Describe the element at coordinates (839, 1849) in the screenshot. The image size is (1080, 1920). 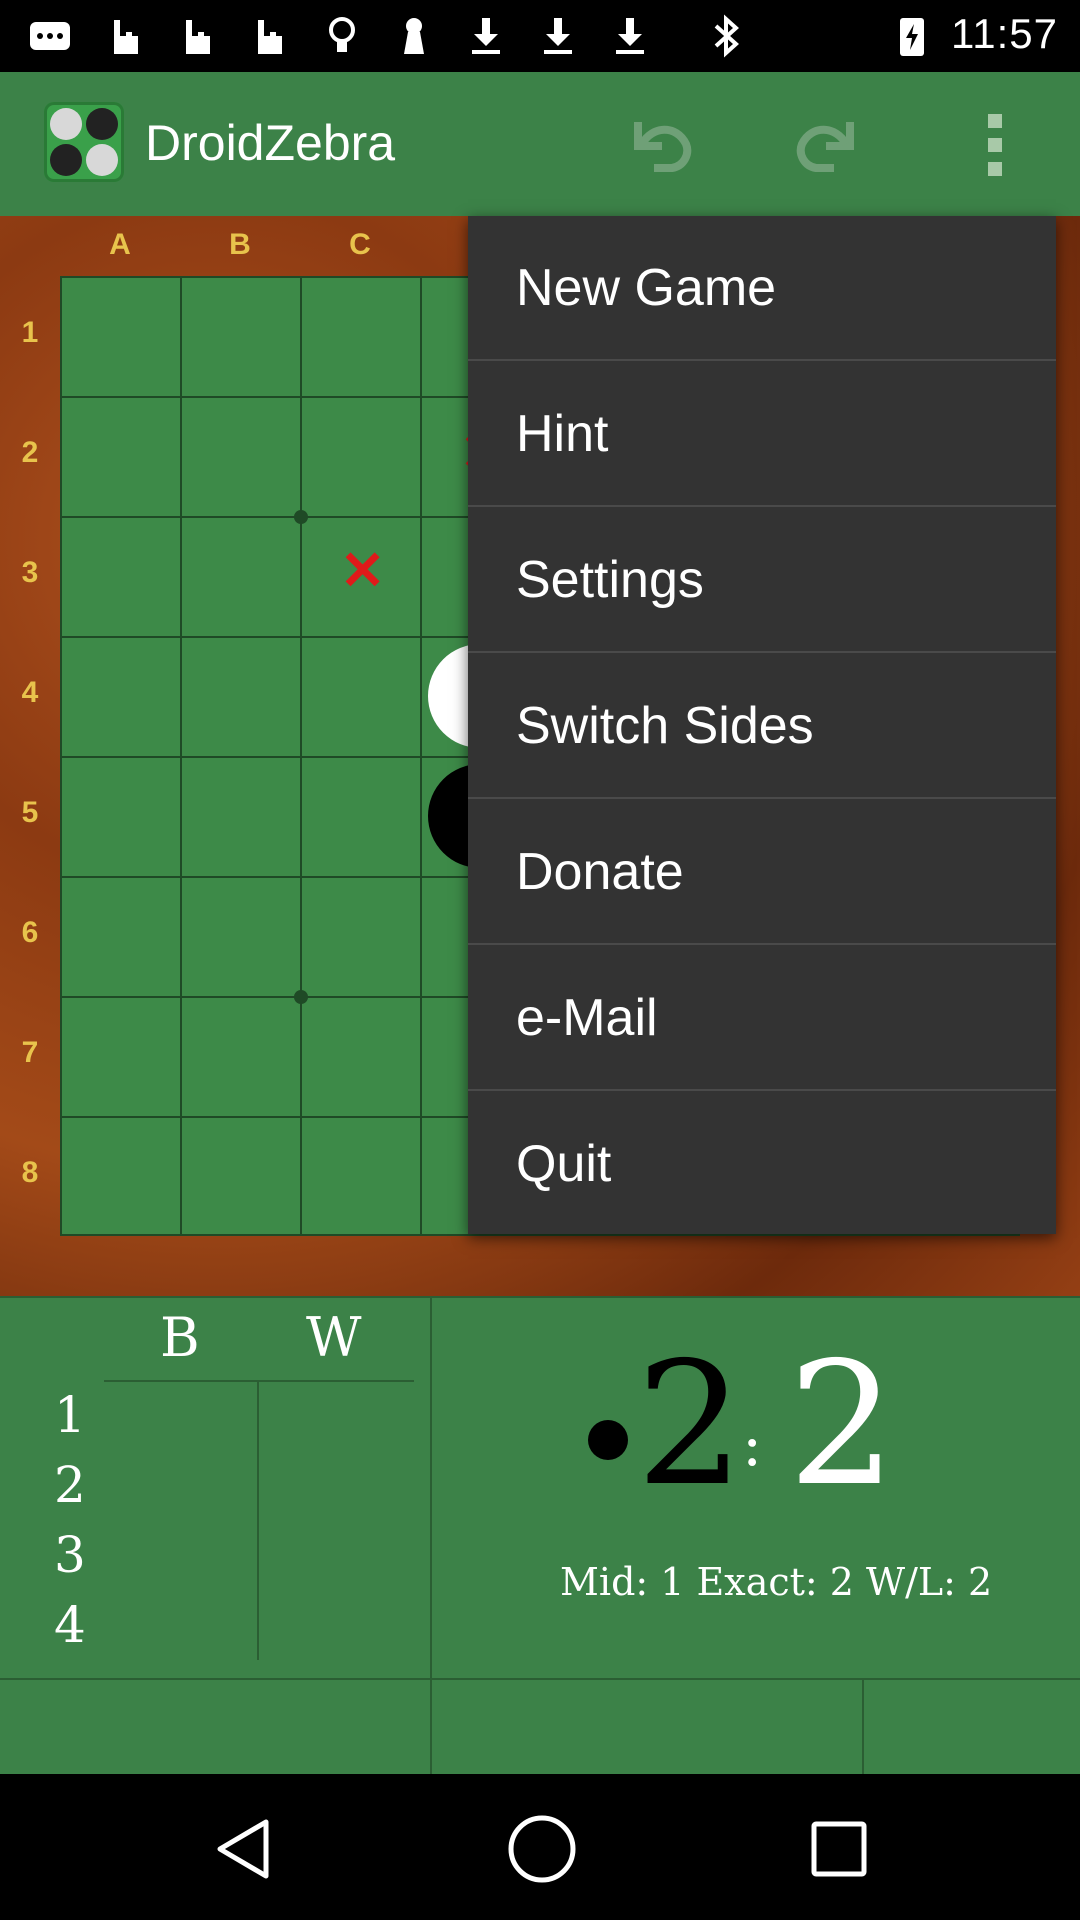
I see `recents-square-icon` at that location.